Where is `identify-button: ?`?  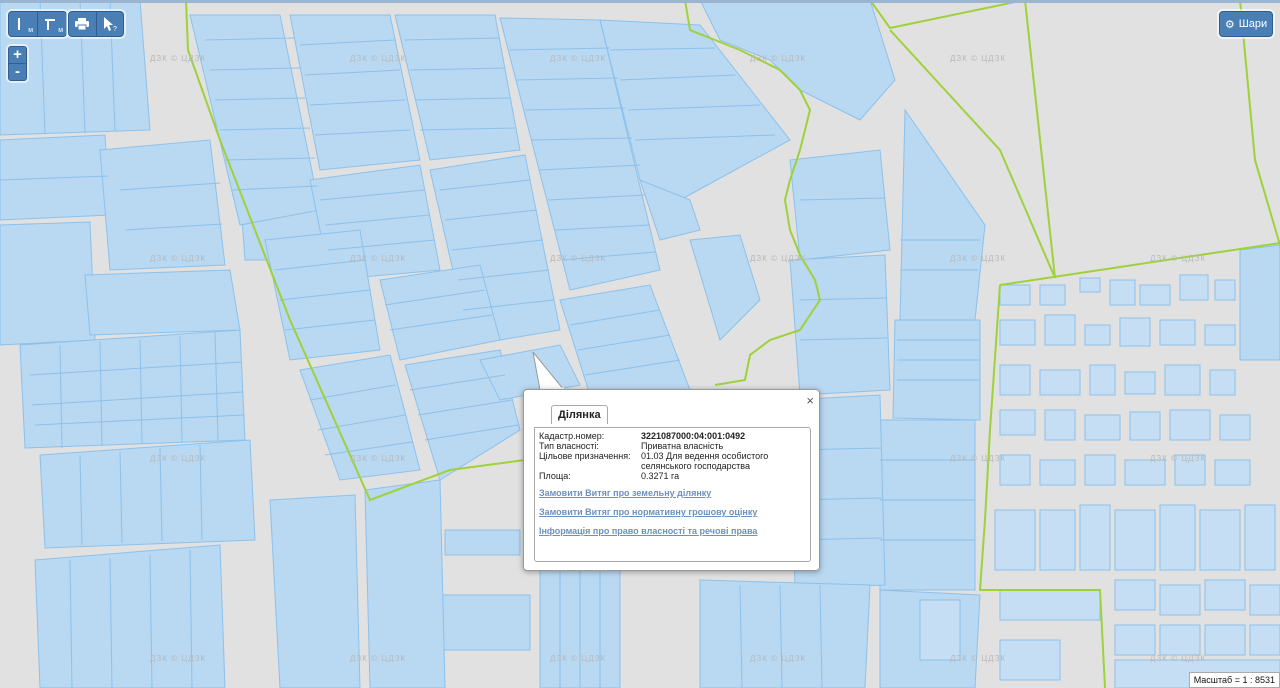 identify-button: ? is located at coordinates (109, 24).